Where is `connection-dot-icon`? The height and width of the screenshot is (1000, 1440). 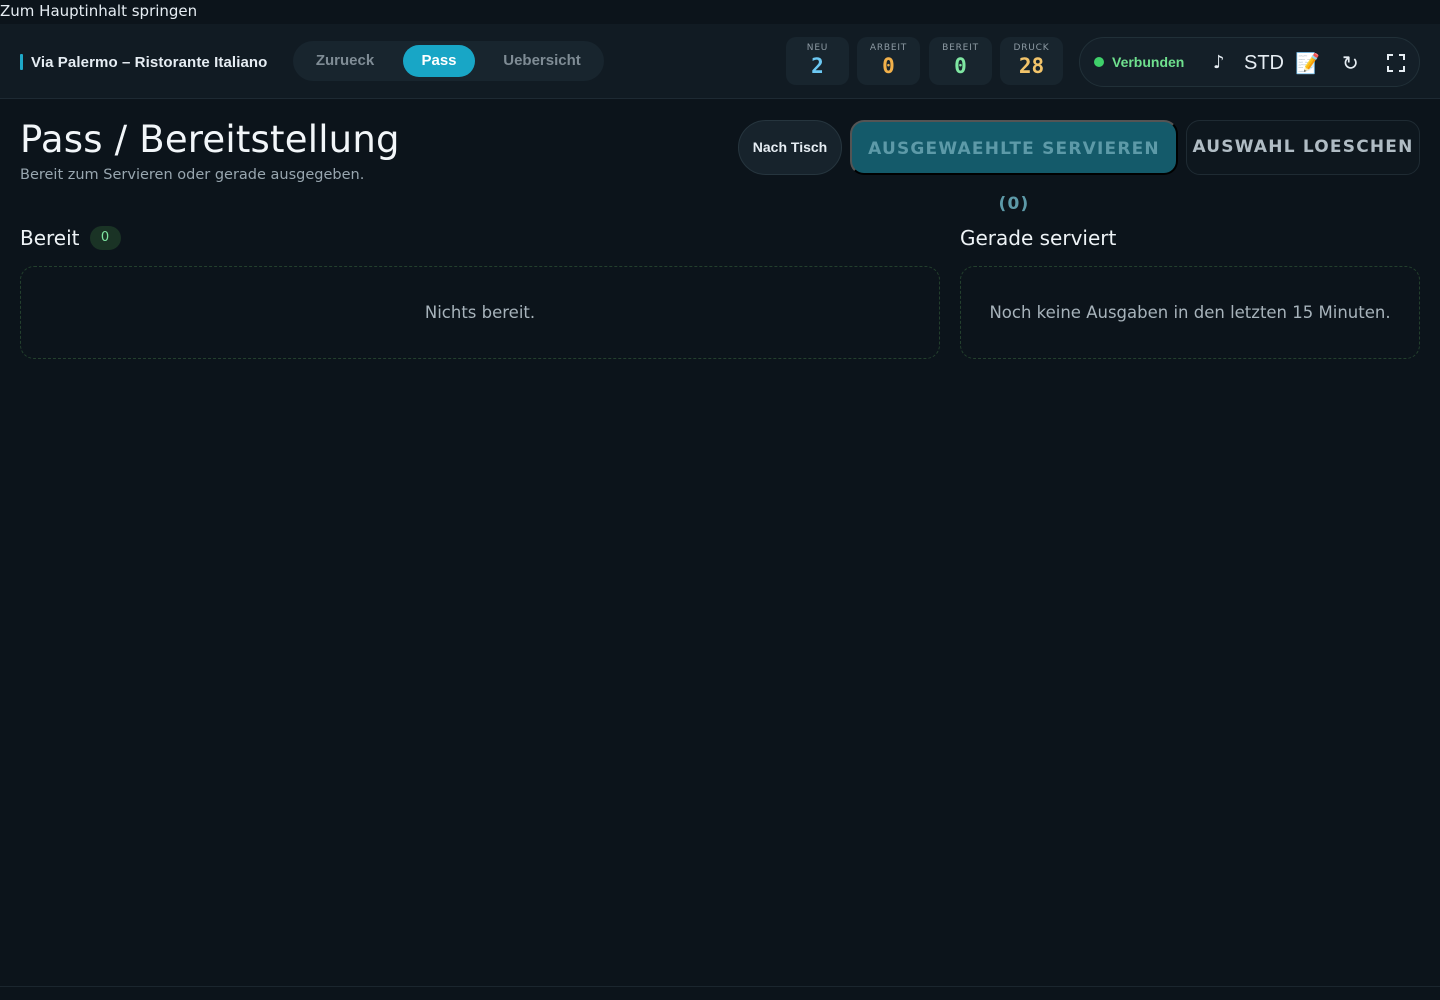 connection-dot-icon is located at coordinates (1099, 62).